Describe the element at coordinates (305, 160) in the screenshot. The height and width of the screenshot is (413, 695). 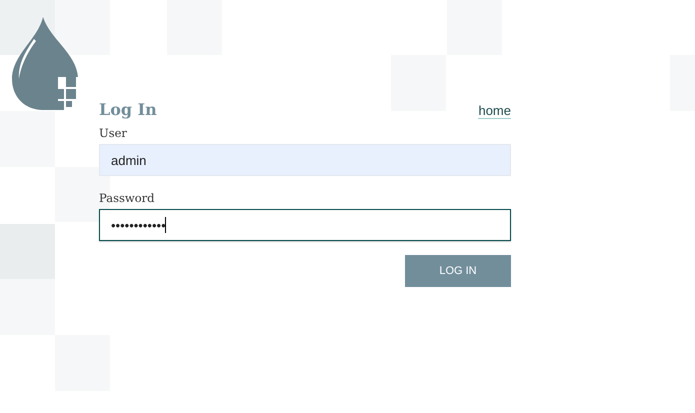
I see `input-field: admin` at that location.